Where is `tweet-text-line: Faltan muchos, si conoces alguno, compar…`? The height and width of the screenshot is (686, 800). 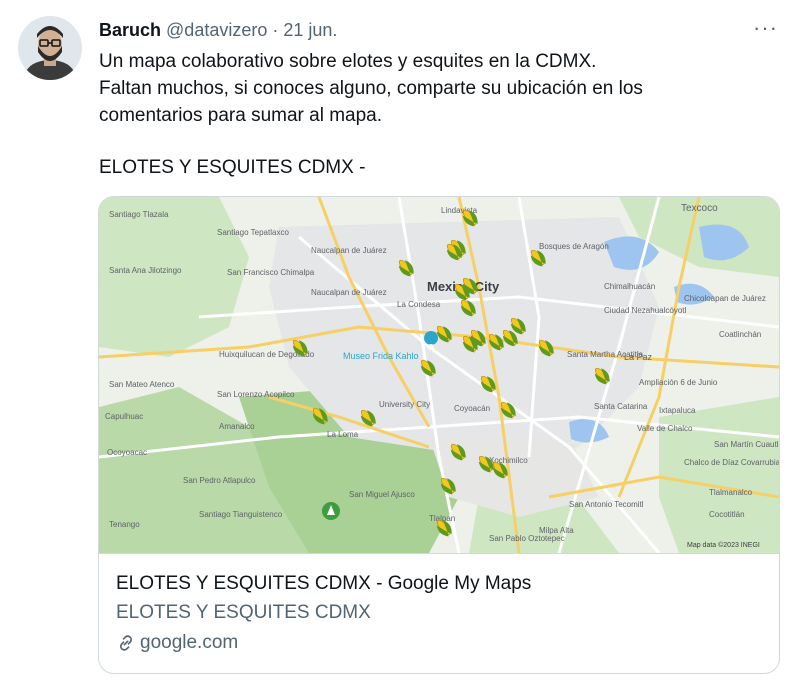
tweet-text-line: Faltan muchos, si conoces alguno, compar… is located at coordinates (371, 88).